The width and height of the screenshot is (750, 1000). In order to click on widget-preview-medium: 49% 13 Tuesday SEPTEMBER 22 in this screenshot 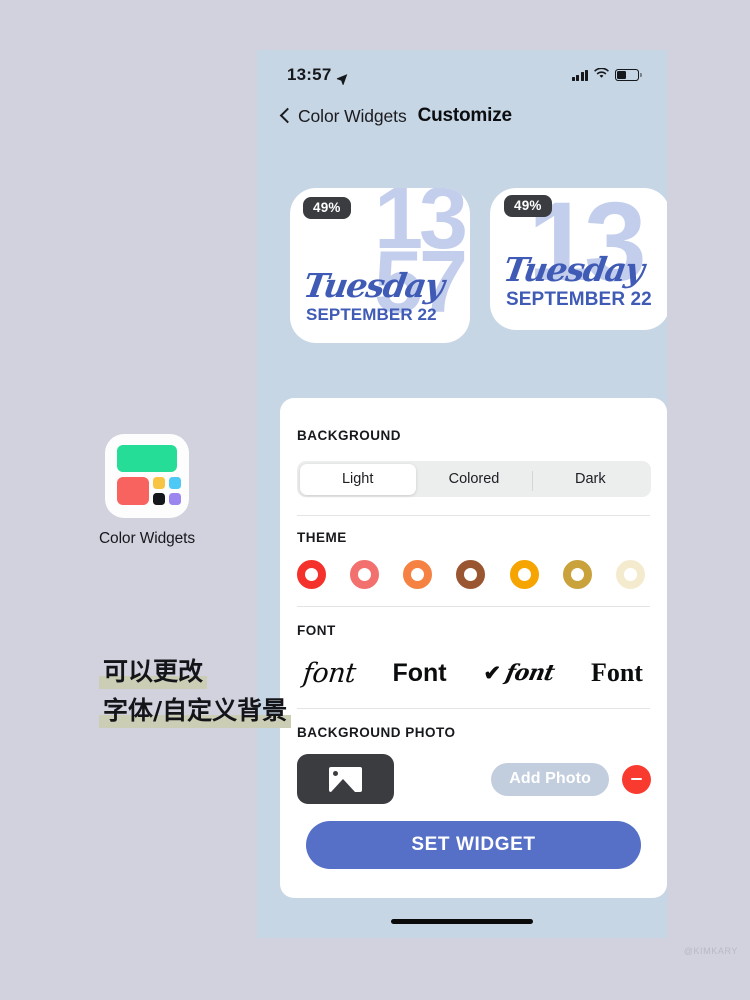, I will do `click(578, 259)`.